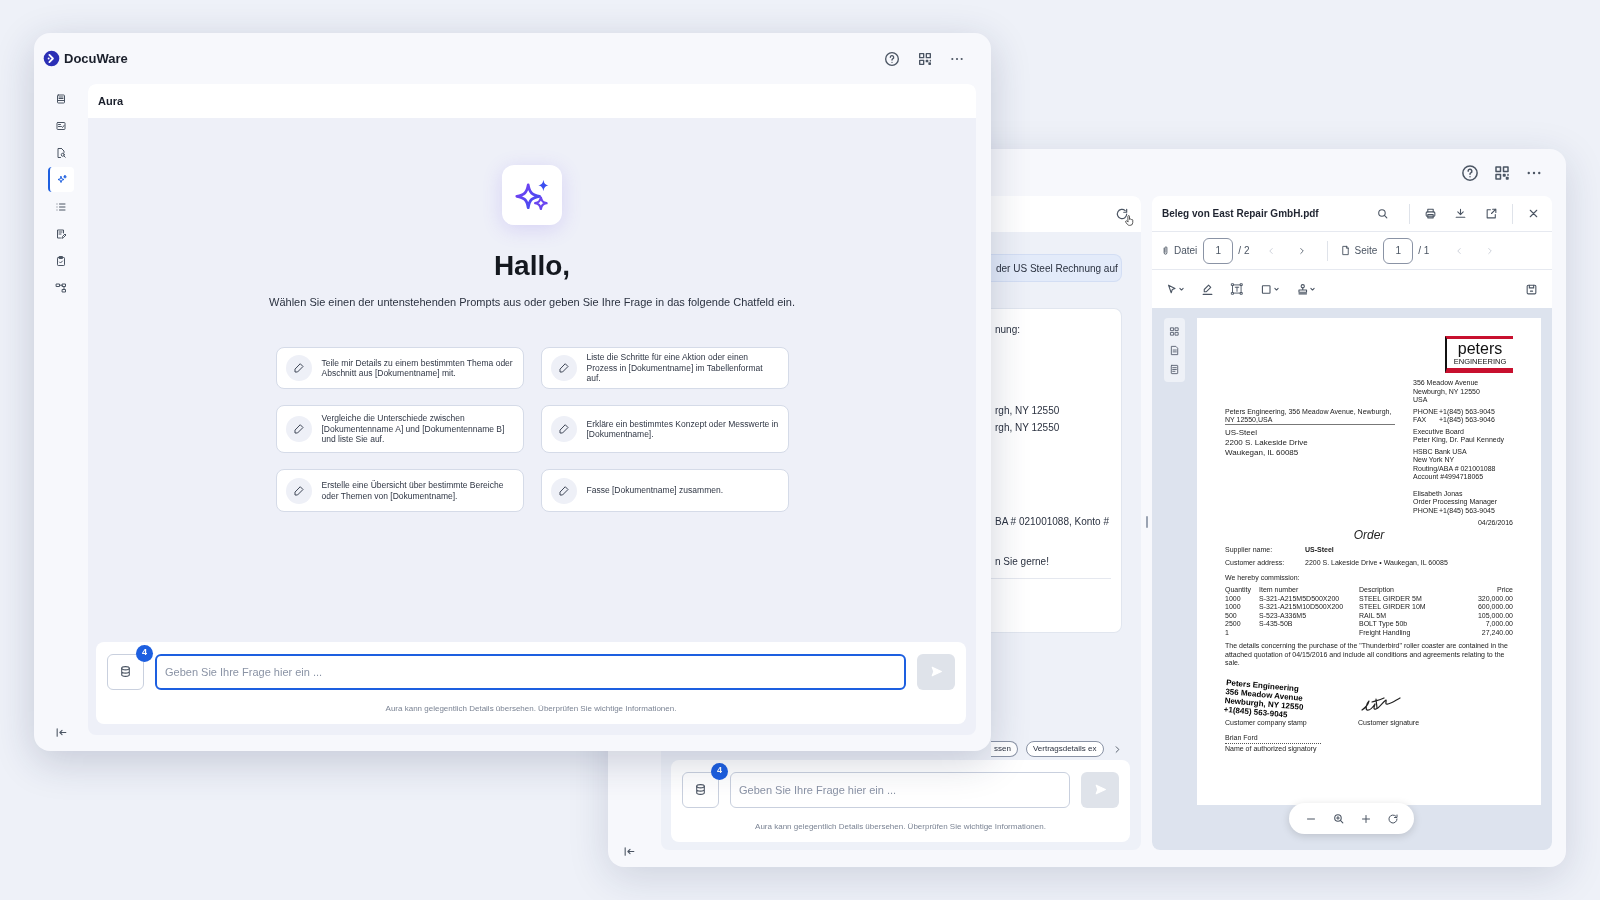  Describe the element at coordinates (1241, 433) in the screenshot. I see `recipient-text: US-Steel` at that location.